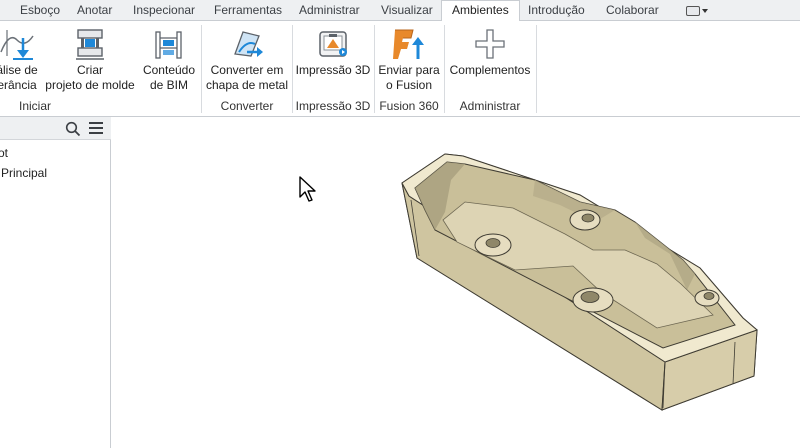 The height and width of the screenshot is (448, 800). What do you see at coordinates (480, 11) in the screenshot?
I see `tab-ambientes: Ambientes` at bounding box center [480, 11].